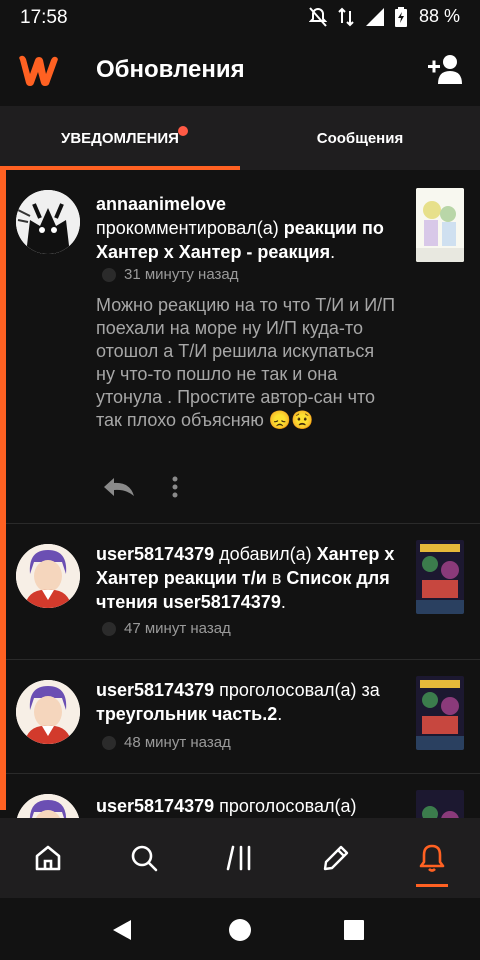 The width and height of the screenshot is (480, 960). What do you see at coordinates (439, 16) in the screenshot?
I see `battery-percent: 88 %` at bounding box center [439, 16].